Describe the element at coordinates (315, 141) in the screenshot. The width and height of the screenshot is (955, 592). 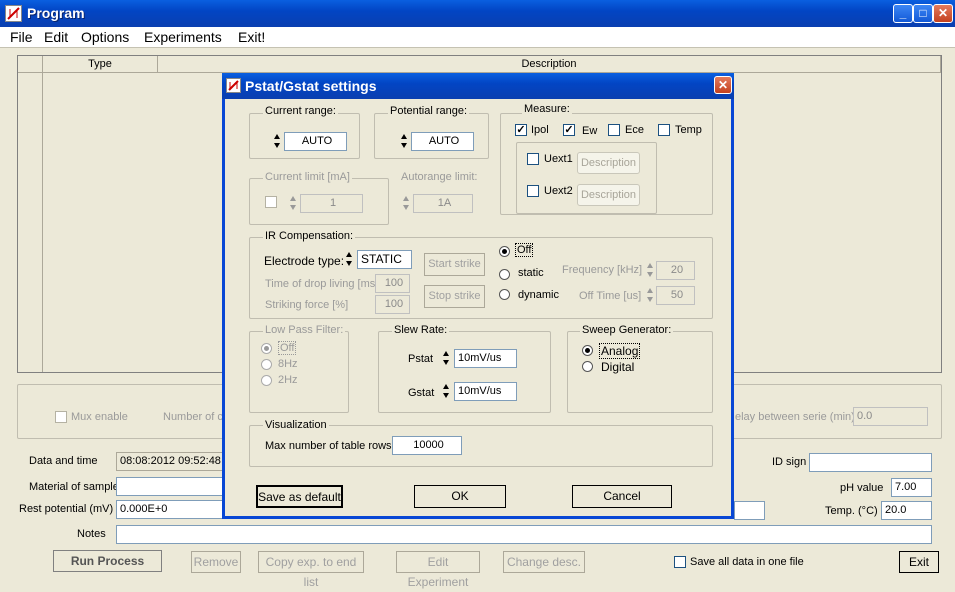
I see `current-range-input: AUTO` at that location.